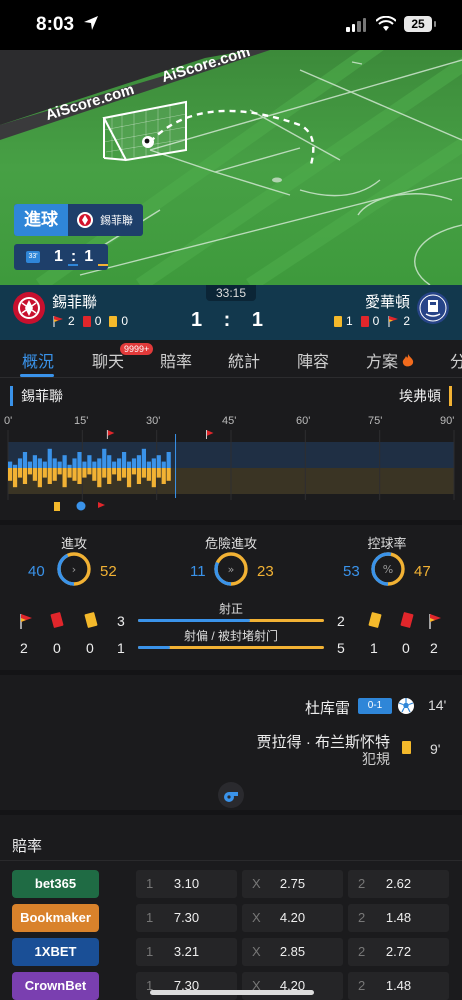 This screenshot has height=1000, width=462. I want to click on tab-lineup: 陣容, so click(313, 360).